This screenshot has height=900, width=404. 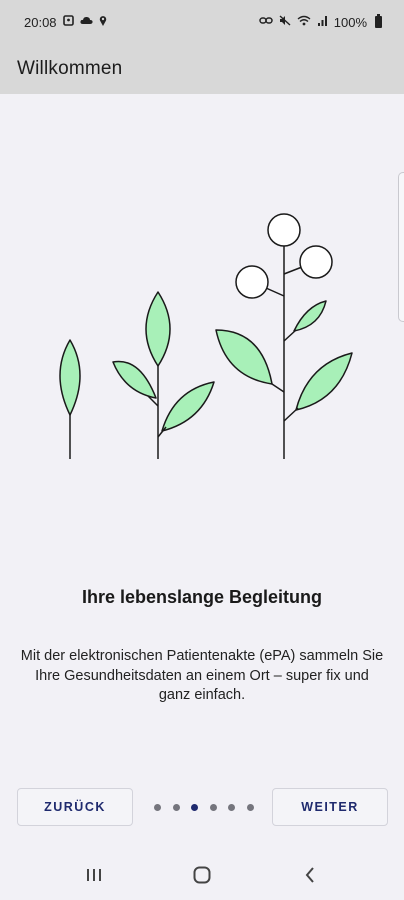 I want to click on next-button-label: WEITER, so click(x=330, y=807).